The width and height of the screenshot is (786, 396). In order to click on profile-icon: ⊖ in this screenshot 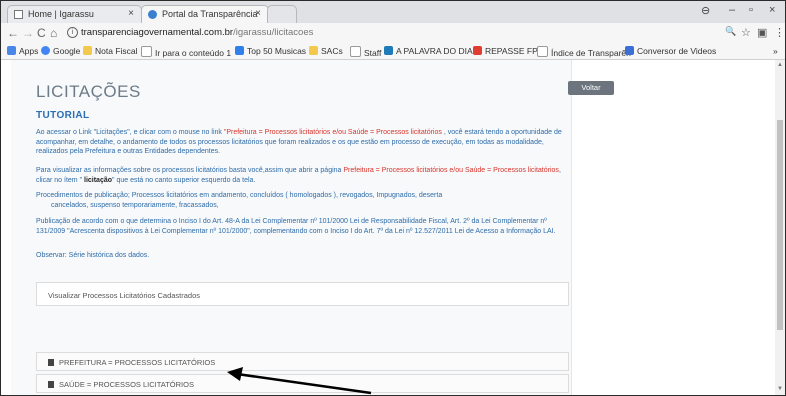, I will do `click(705, 10)`.